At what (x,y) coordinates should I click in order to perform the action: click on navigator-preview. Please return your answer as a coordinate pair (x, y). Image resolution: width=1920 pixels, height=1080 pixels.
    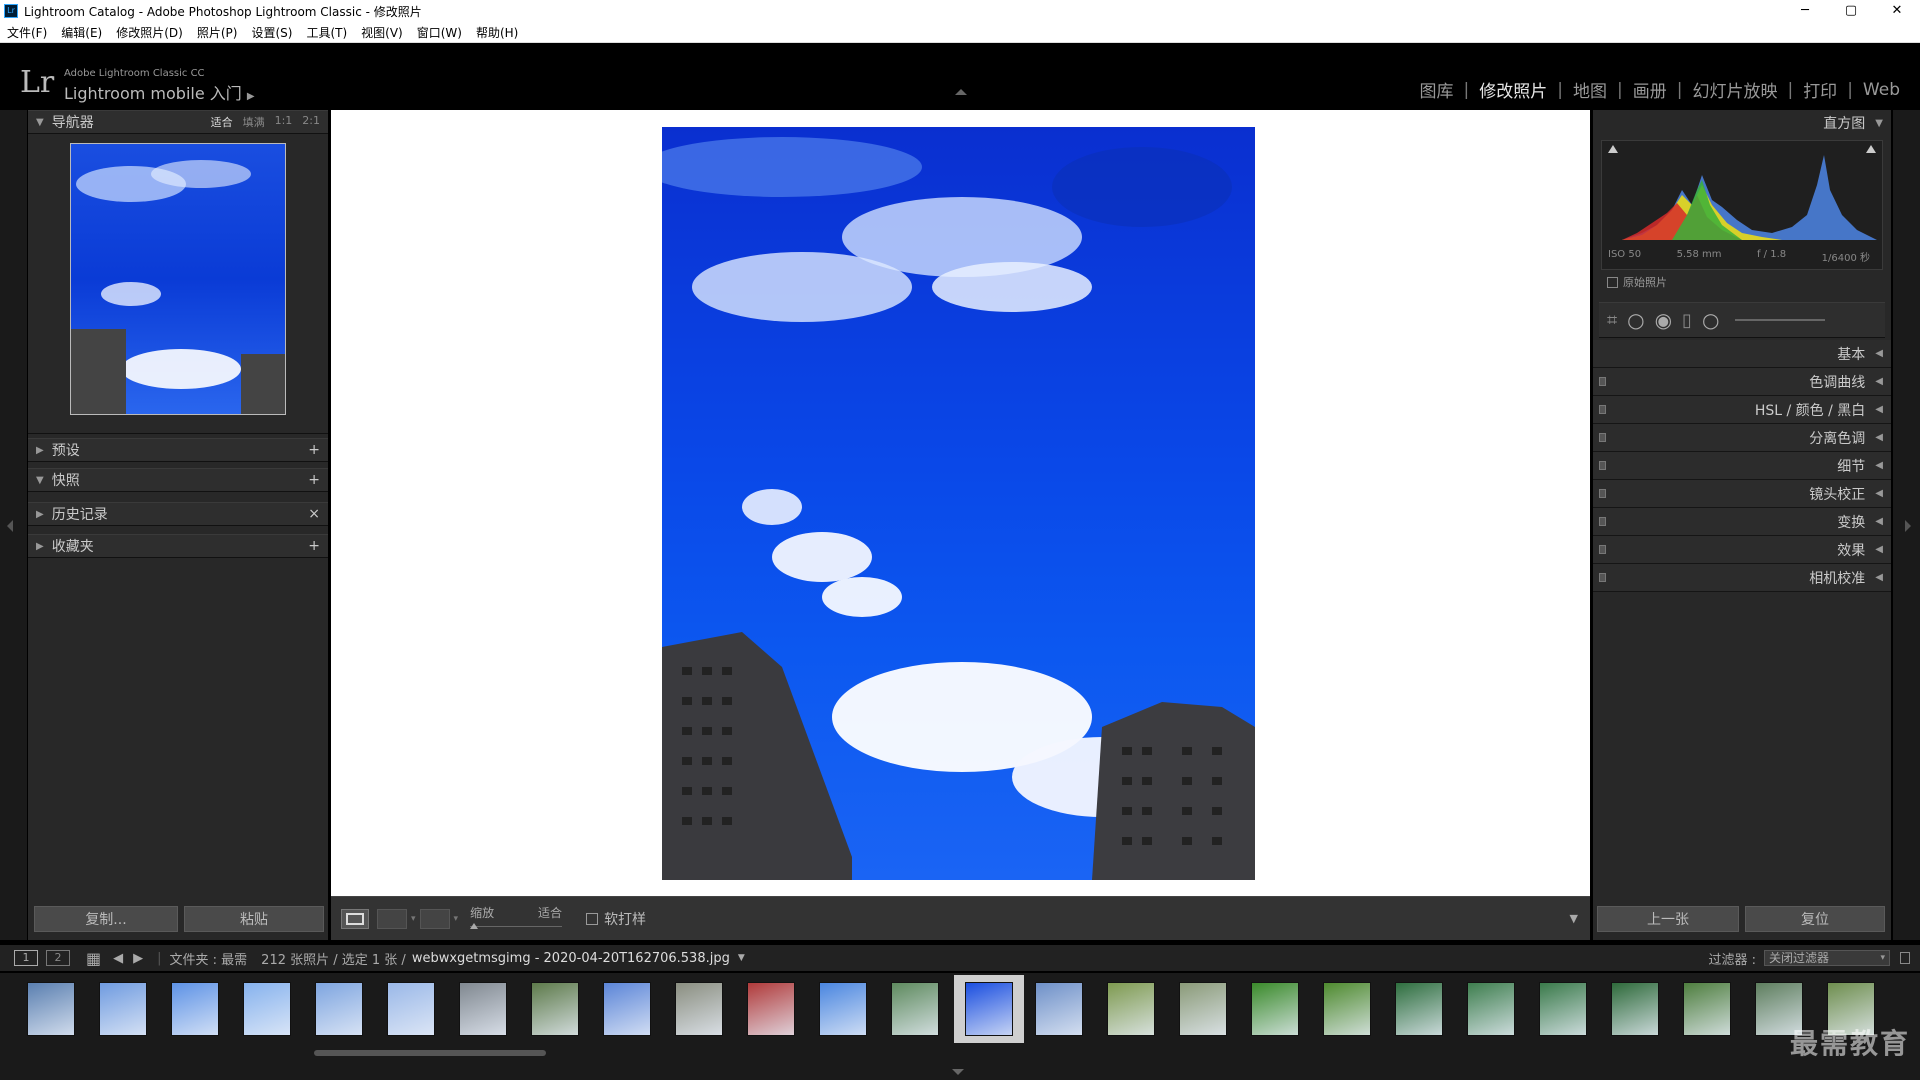
    Looking at the image, I should click on (178, 279).